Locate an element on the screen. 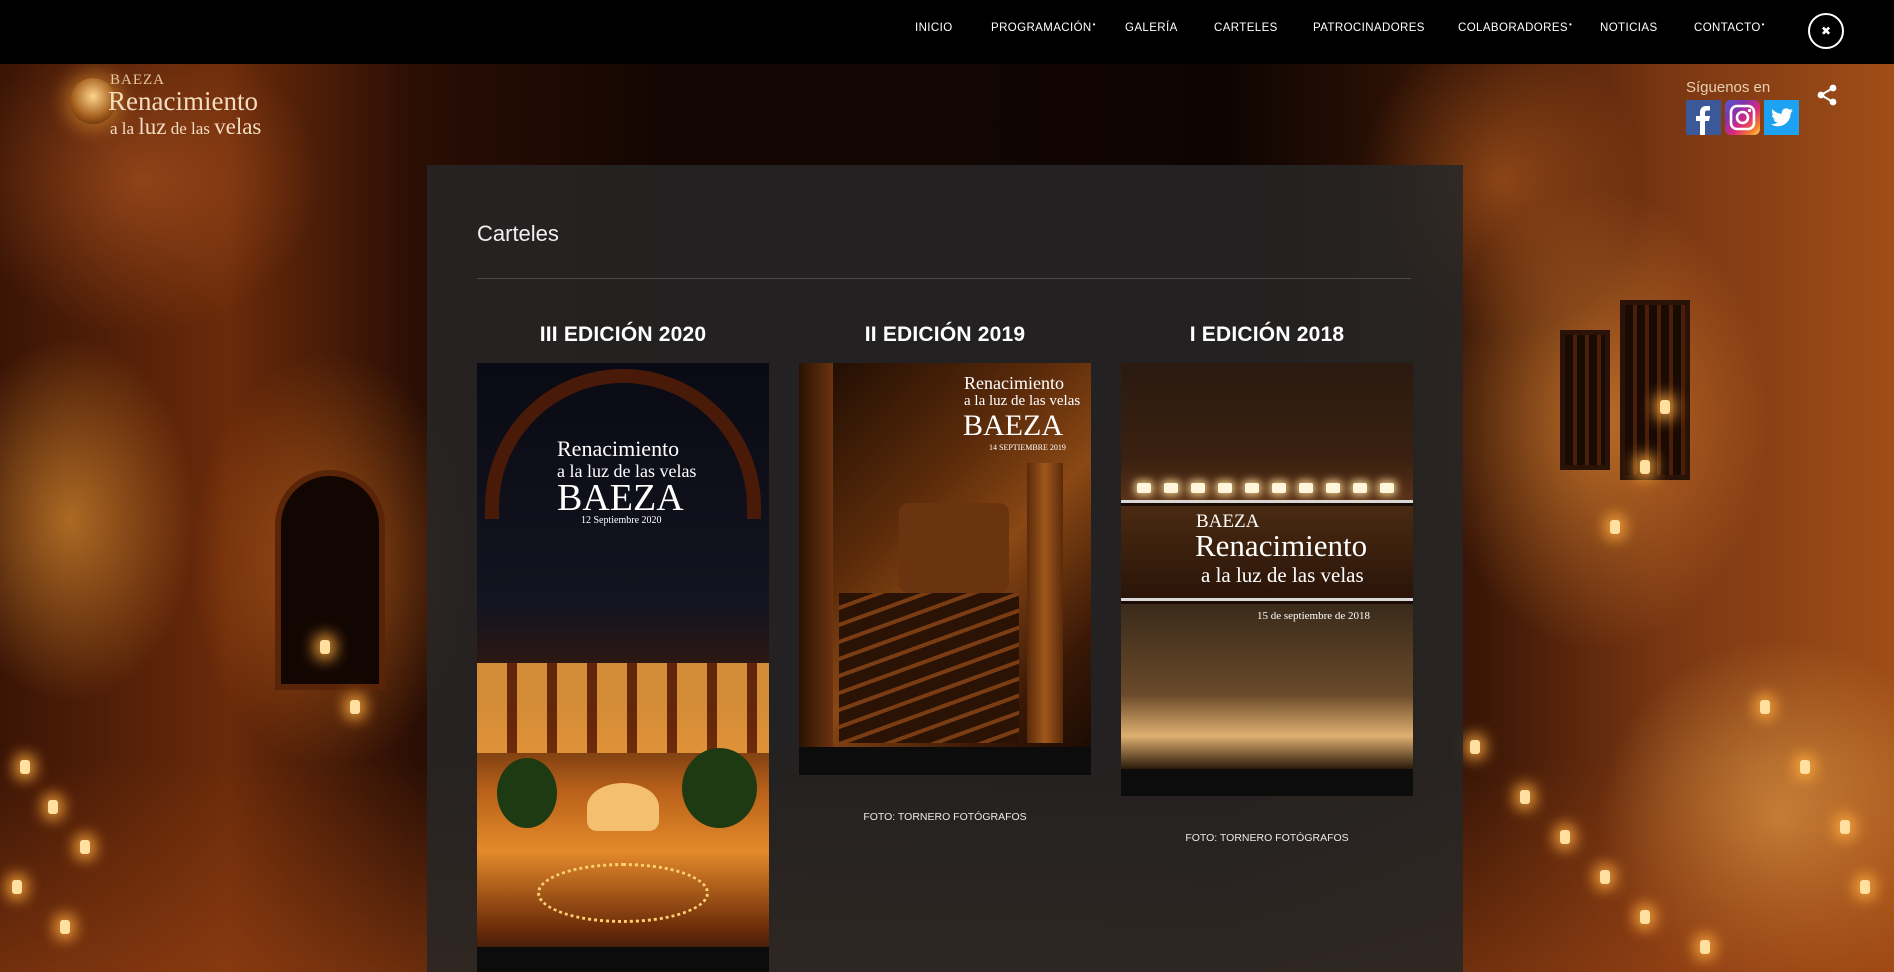  nav-item-colaboradores: COLABORADORES• is located at coordinates (1515, 27).